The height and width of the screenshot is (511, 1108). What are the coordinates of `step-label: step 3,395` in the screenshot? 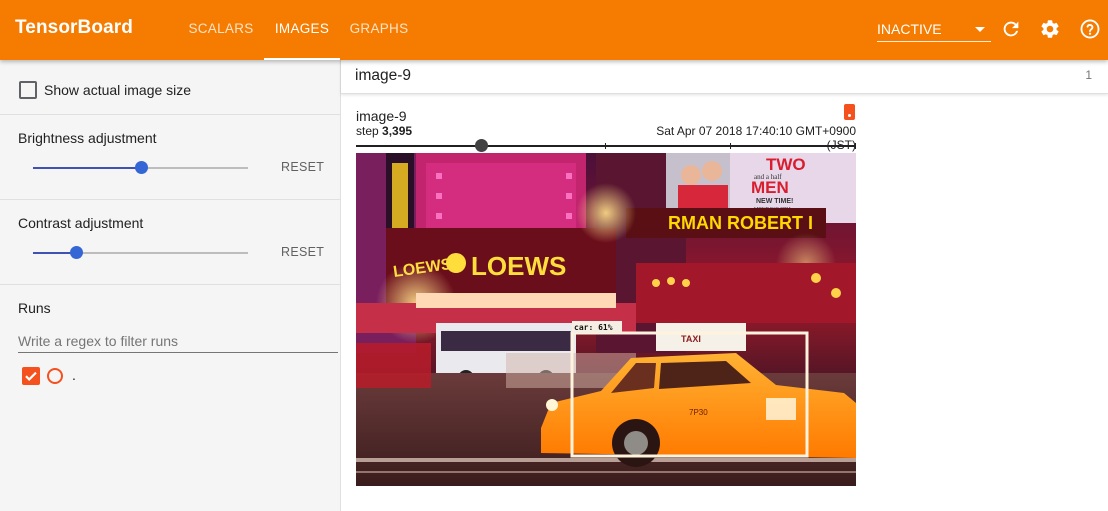 It's located at (384, 131).